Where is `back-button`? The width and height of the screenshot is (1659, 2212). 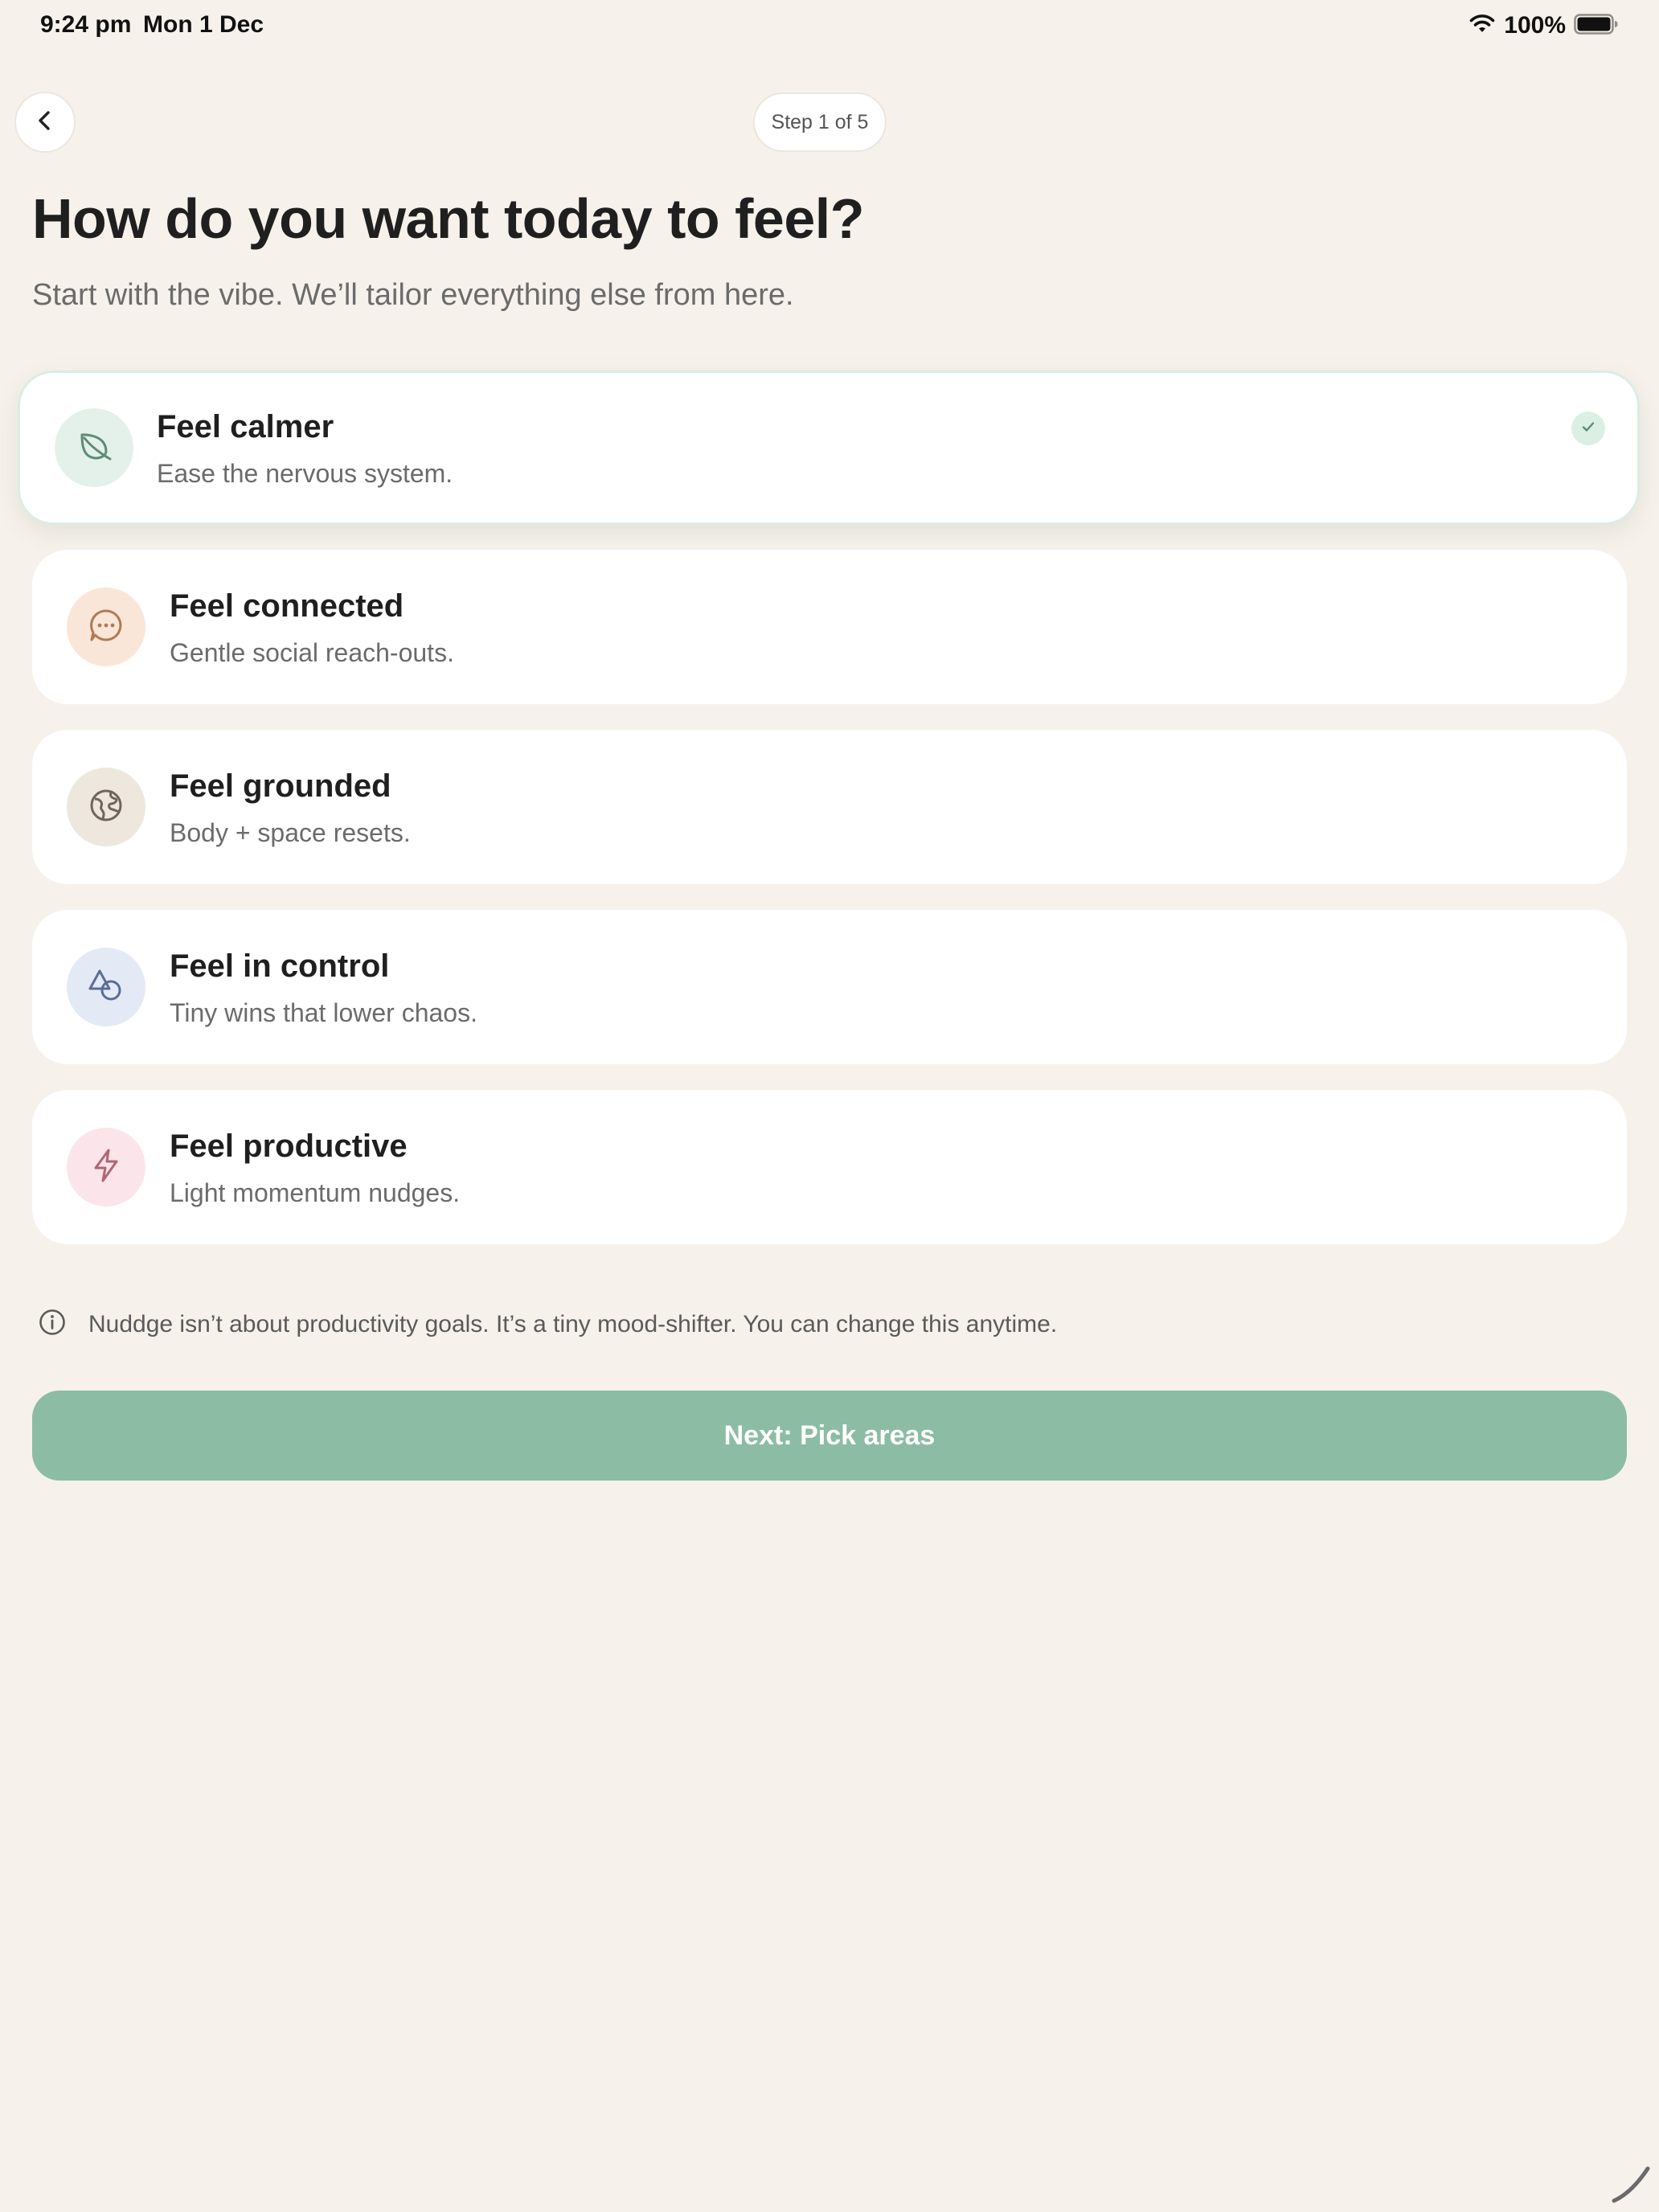 back-button is located at coordinates (45, 122).